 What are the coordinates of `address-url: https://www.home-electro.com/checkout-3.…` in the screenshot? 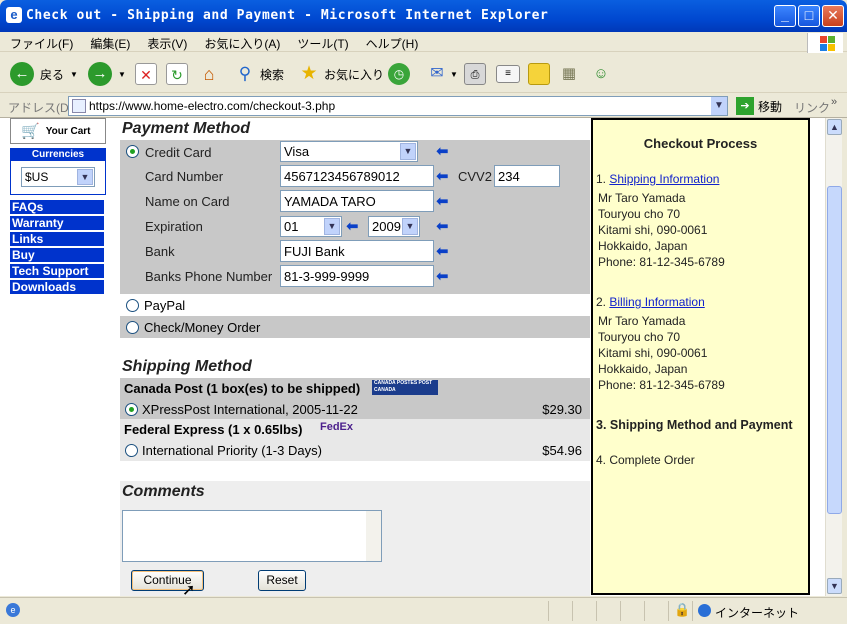 It's located at (212, 106).